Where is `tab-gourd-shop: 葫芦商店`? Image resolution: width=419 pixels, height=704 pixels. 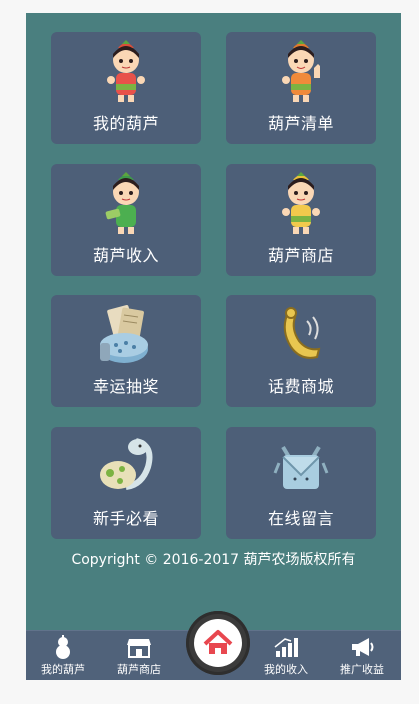
tab-gourd-shop: 葫芦商店 is located at coordinates (139, 655).